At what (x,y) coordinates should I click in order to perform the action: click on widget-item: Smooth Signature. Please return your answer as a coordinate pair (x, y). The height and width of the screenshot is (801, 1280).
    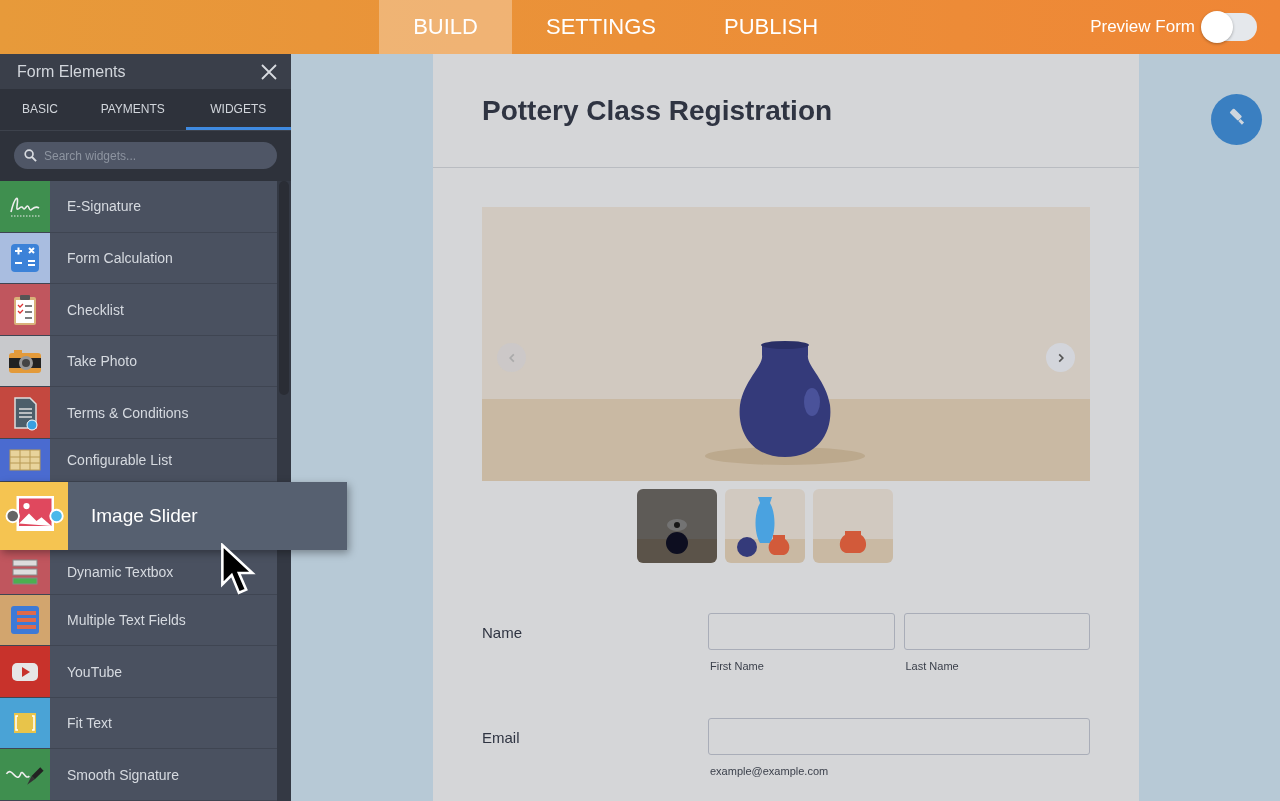
    Looking at the image, I should click on (138, 775).